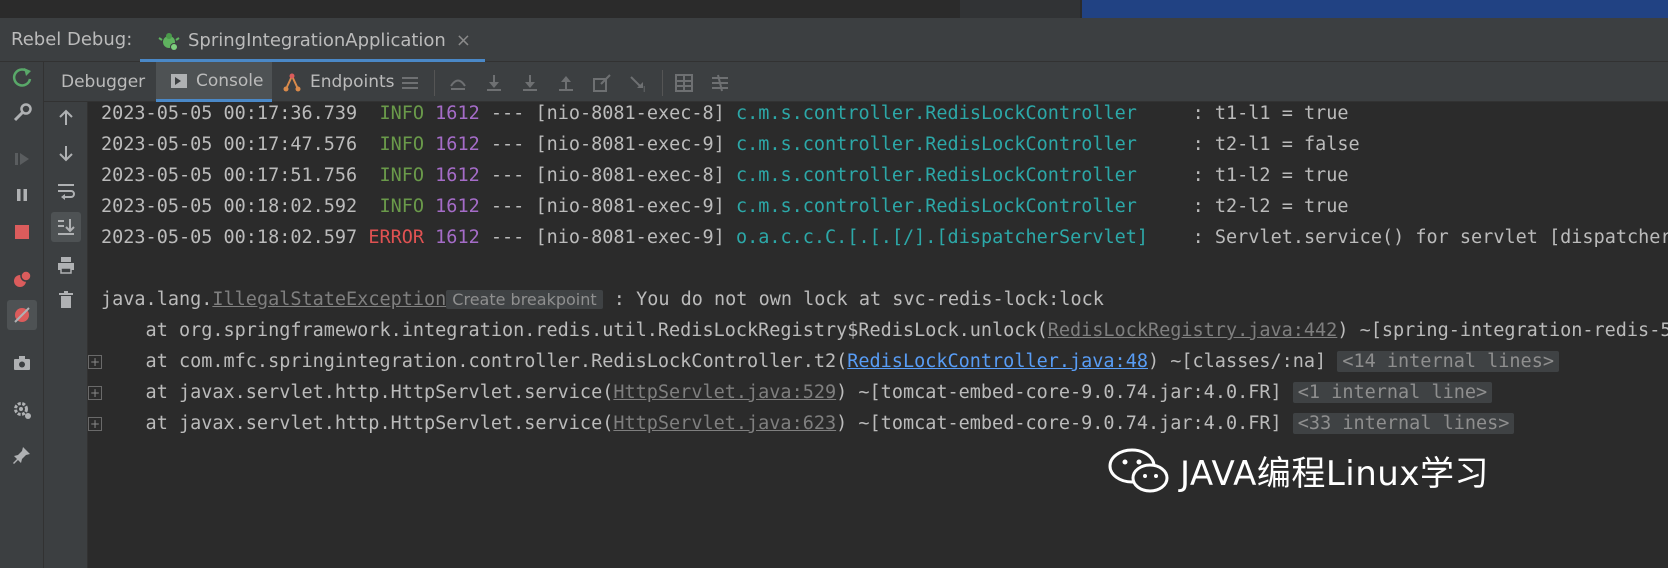 The image size is (1668, 568). What do you see at coordinates (22, 315) in the screenshot?
I see `mute-breakpoints-icon` at bounding box center [22, 315].